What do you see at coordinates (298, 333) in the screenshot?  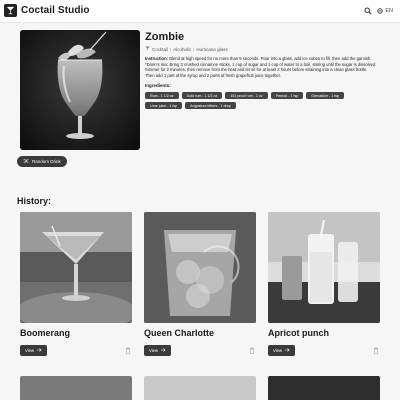 I see `history-card-name: Apricot punch` at bounding box center [298, 333].